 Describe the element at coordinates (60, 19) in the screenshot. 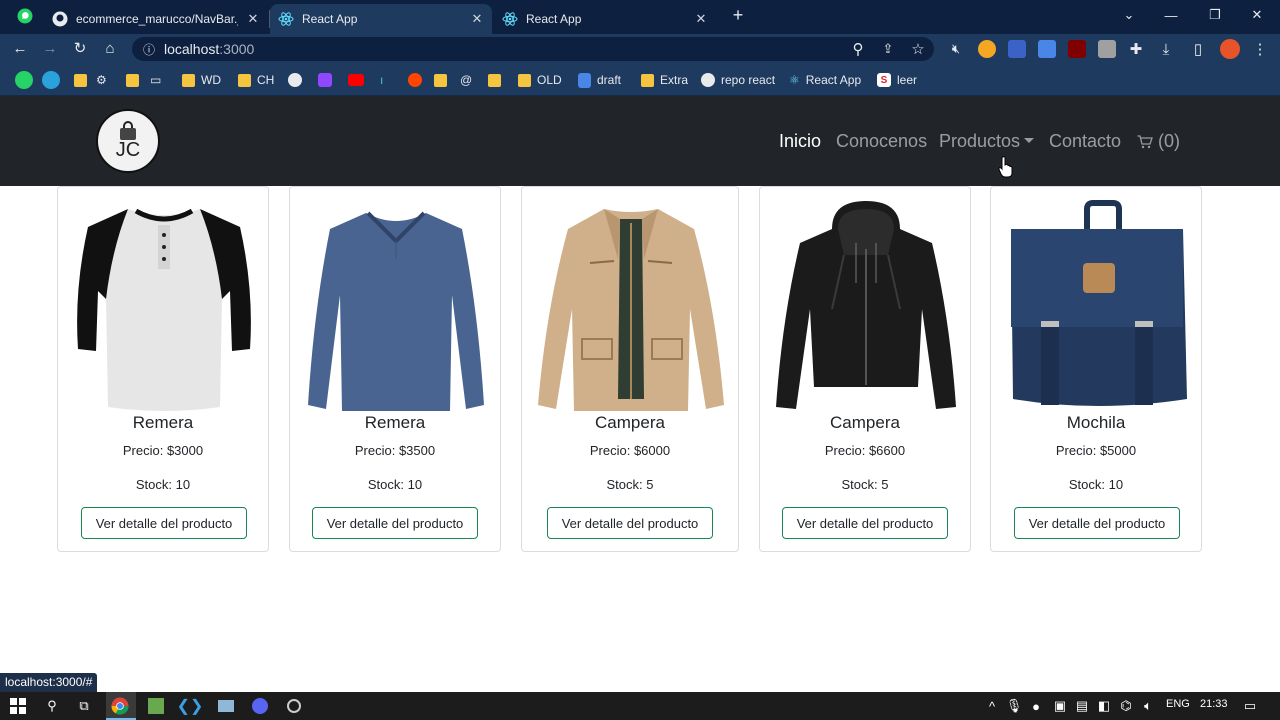

I see `github-icon` at that location.